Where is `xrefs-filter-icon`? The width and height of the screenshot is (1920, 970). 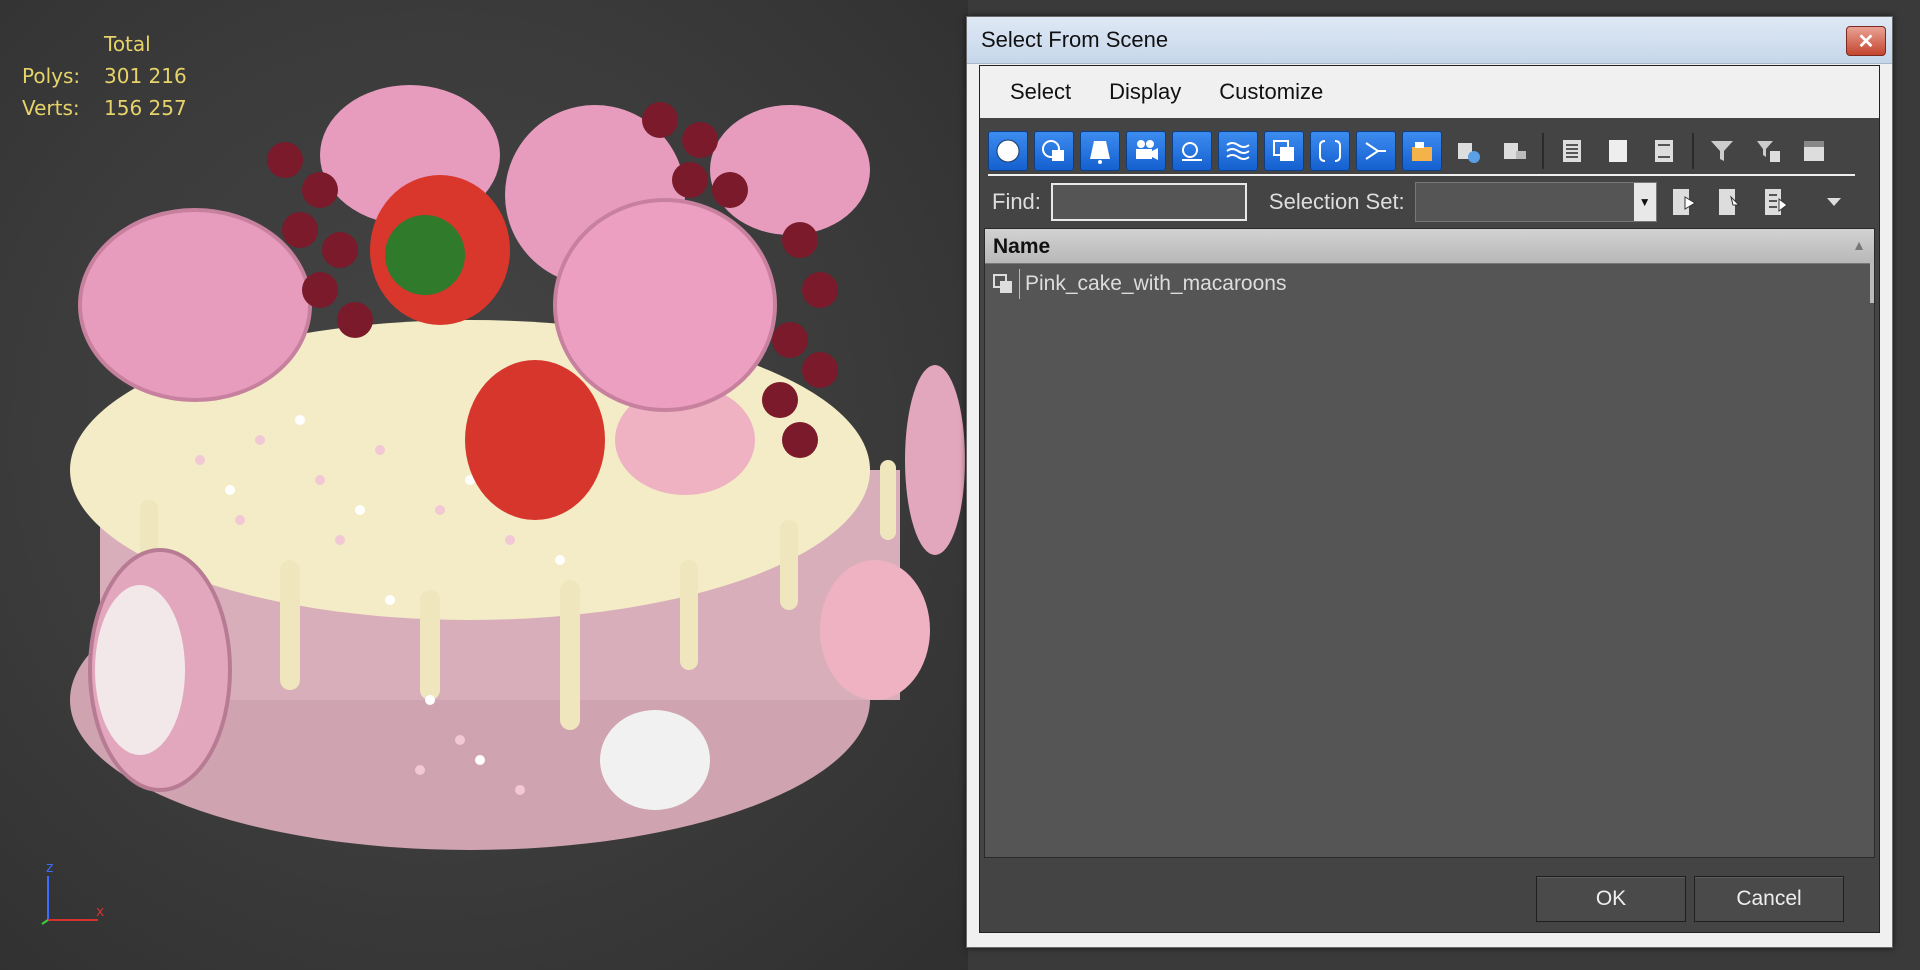 xrefs-filter-icon is located at coordinates (1330, 151).